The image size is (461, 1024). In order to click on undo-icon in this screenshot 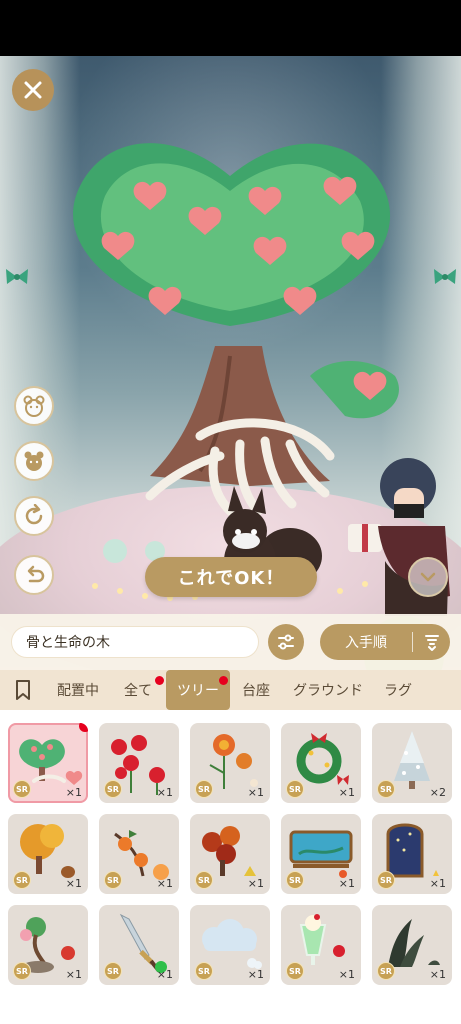, I will do `click(36, 574)`.